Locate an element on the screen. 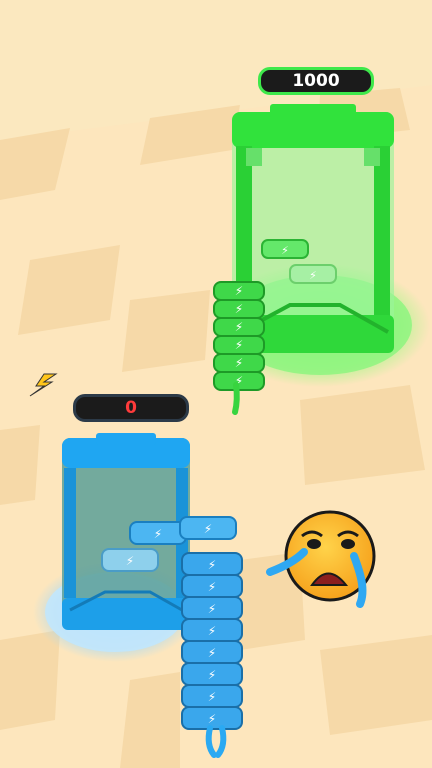 The width and height of the screenshot is (432, 768). rival-score-counter: 1000 is located at coordinates (316, 81).